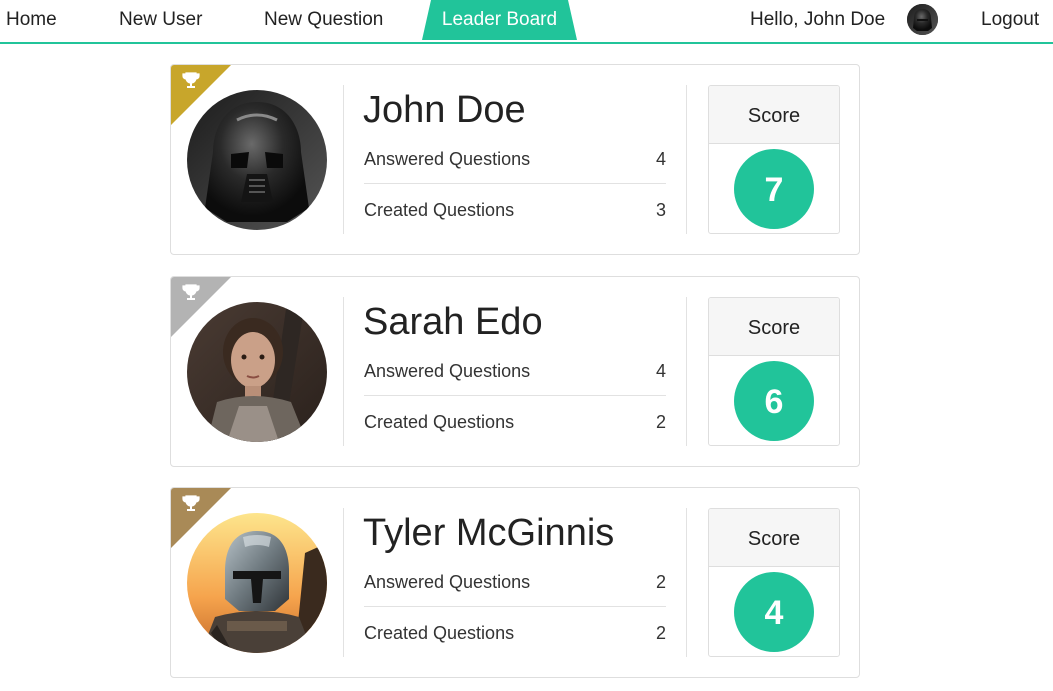 The width and height of the screenshot is (1053, 691). Describe the element at coordinates (31, 20) in the screenshot. I see `nav-home: Home` at that location.